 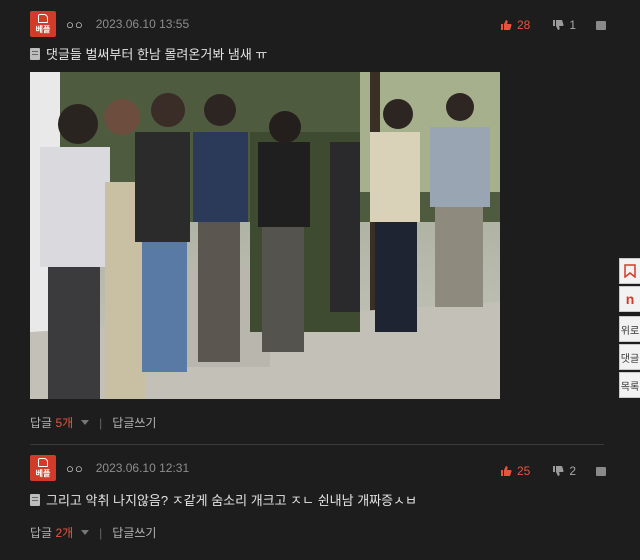 I want to click on reply-count: 5개, so click(x=64, y=423).